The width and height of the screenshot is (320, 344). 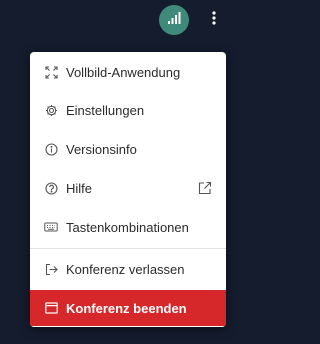 I want to click on menu-item-label: Konferenz beenden, so click(x=126, y=308).